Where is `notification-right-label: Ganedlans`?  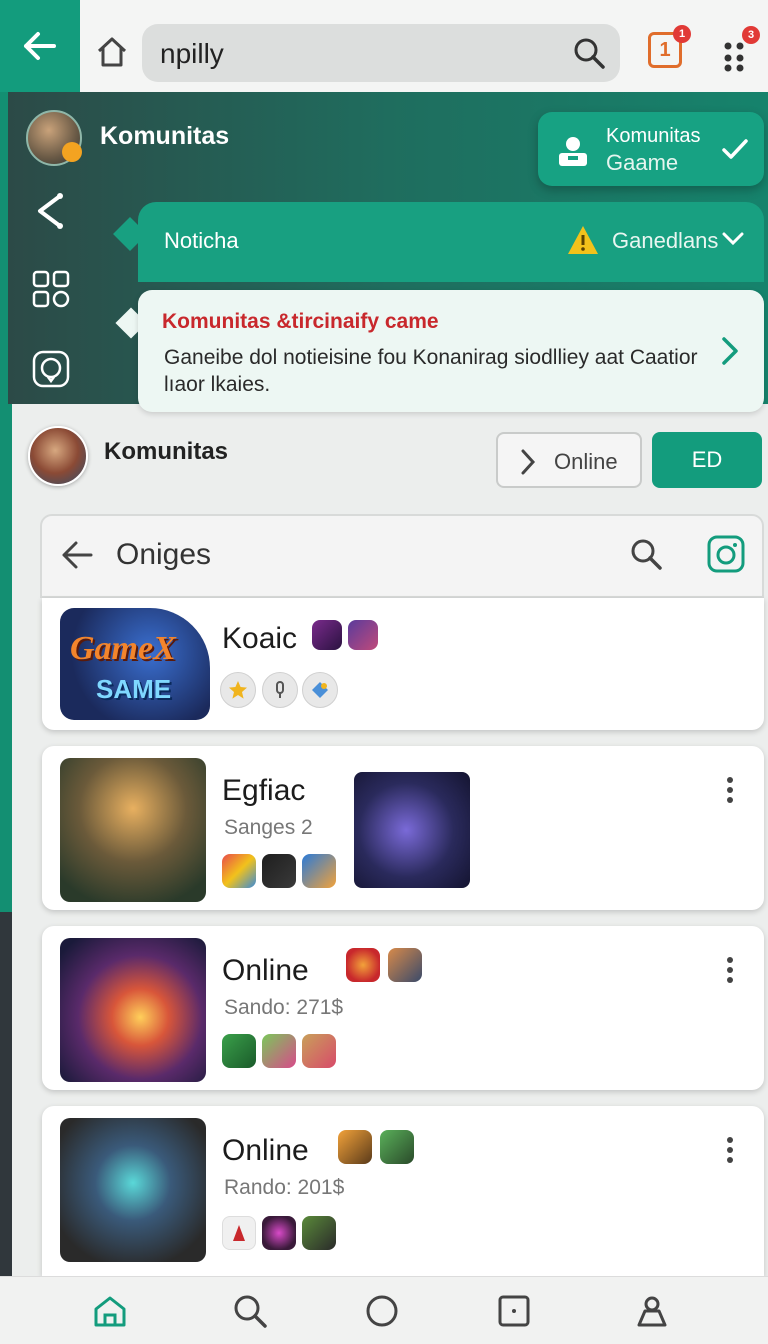
notification-right-label: Ganedlans is located at coordinates (665, 240).